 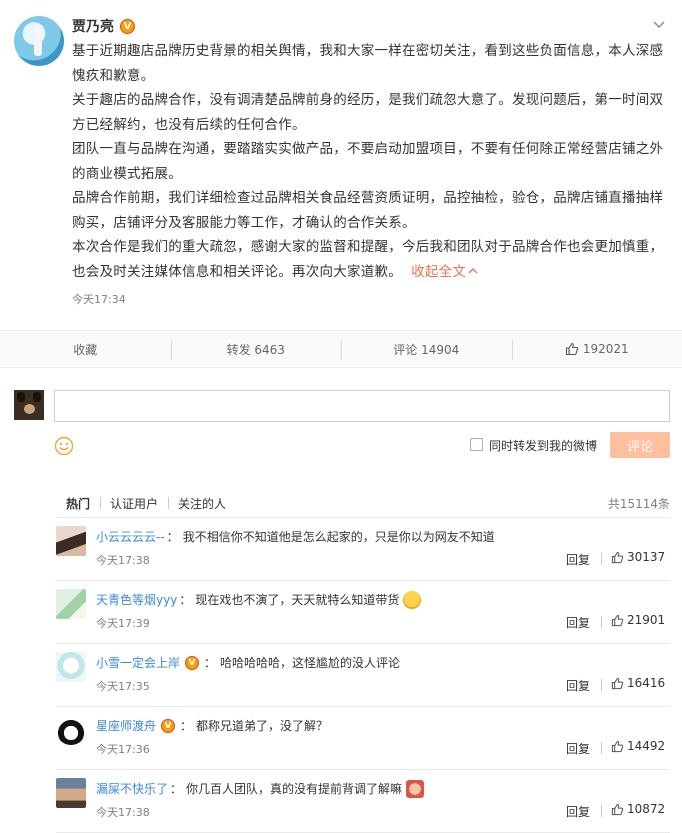 I want to click on crying-emoji-icon, so click(x=412, y=600).